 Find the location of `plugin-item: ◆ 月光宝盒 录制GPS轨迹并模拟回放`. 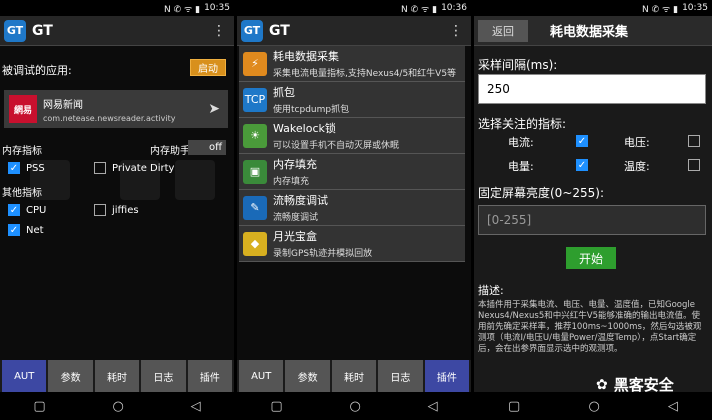

plugin-item: ◆ 月光宝盒 录制GPS轨迹并模拟回放 is located at coordinates (352, 244).